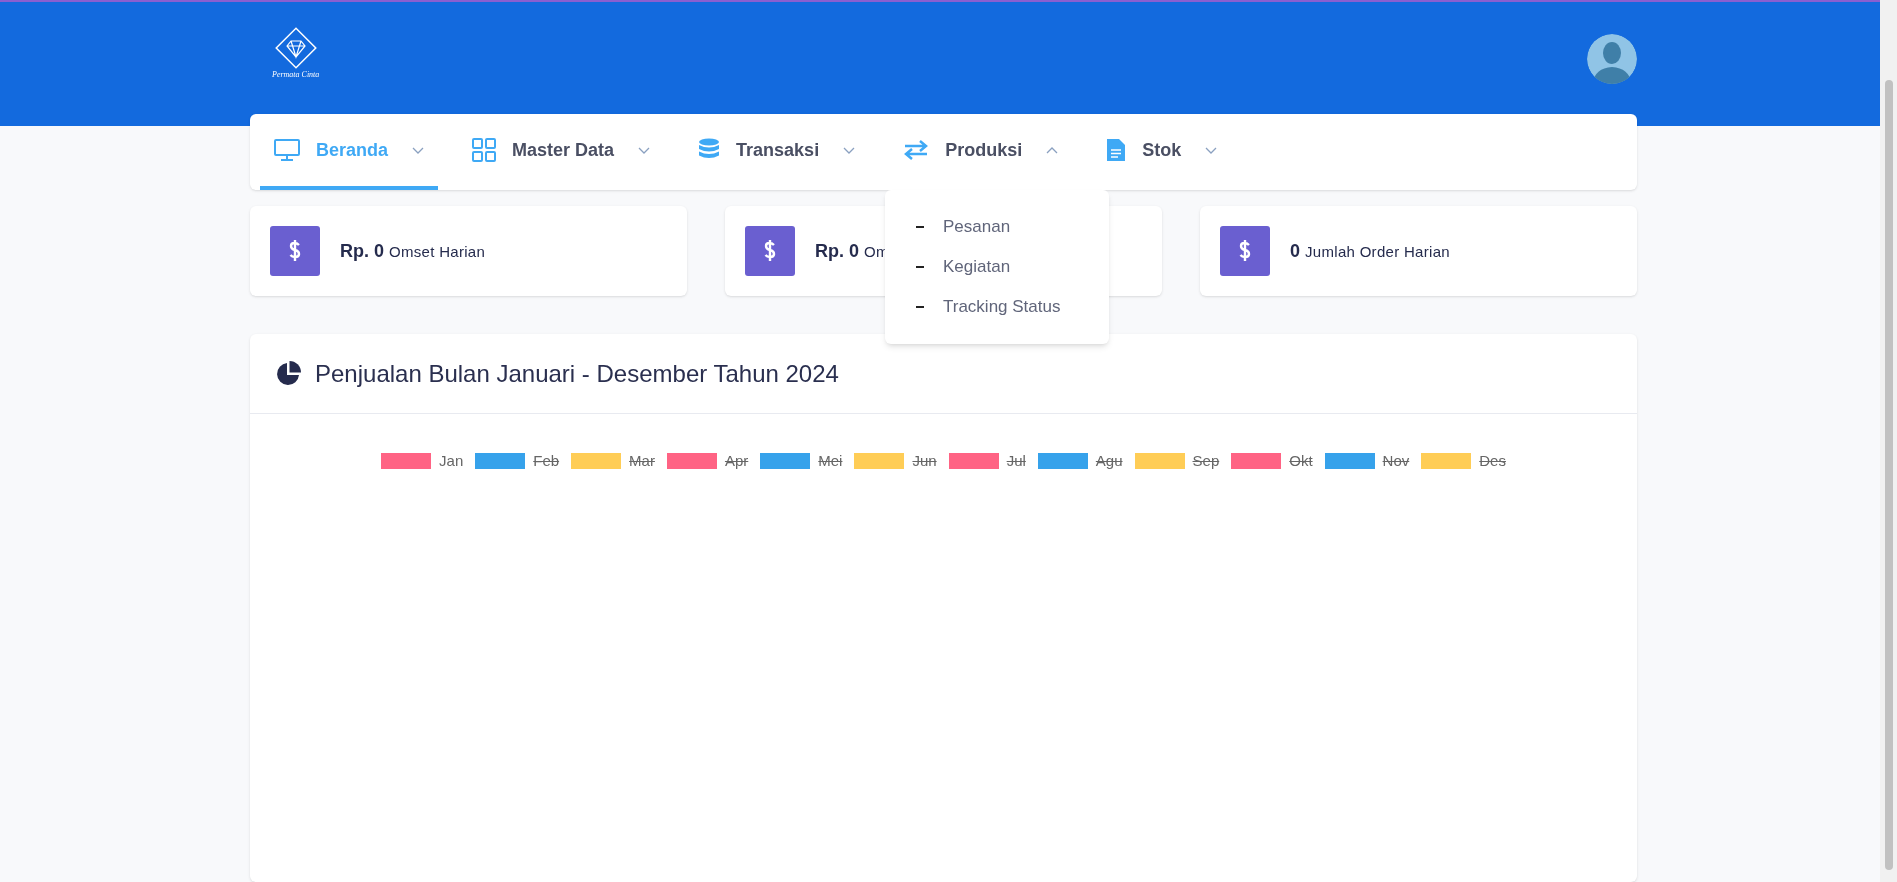  What do you see at coordinates (997, 227) in the screenshot?
I see `dropdown-item: Pesanan` at bounding box center [997, 227].